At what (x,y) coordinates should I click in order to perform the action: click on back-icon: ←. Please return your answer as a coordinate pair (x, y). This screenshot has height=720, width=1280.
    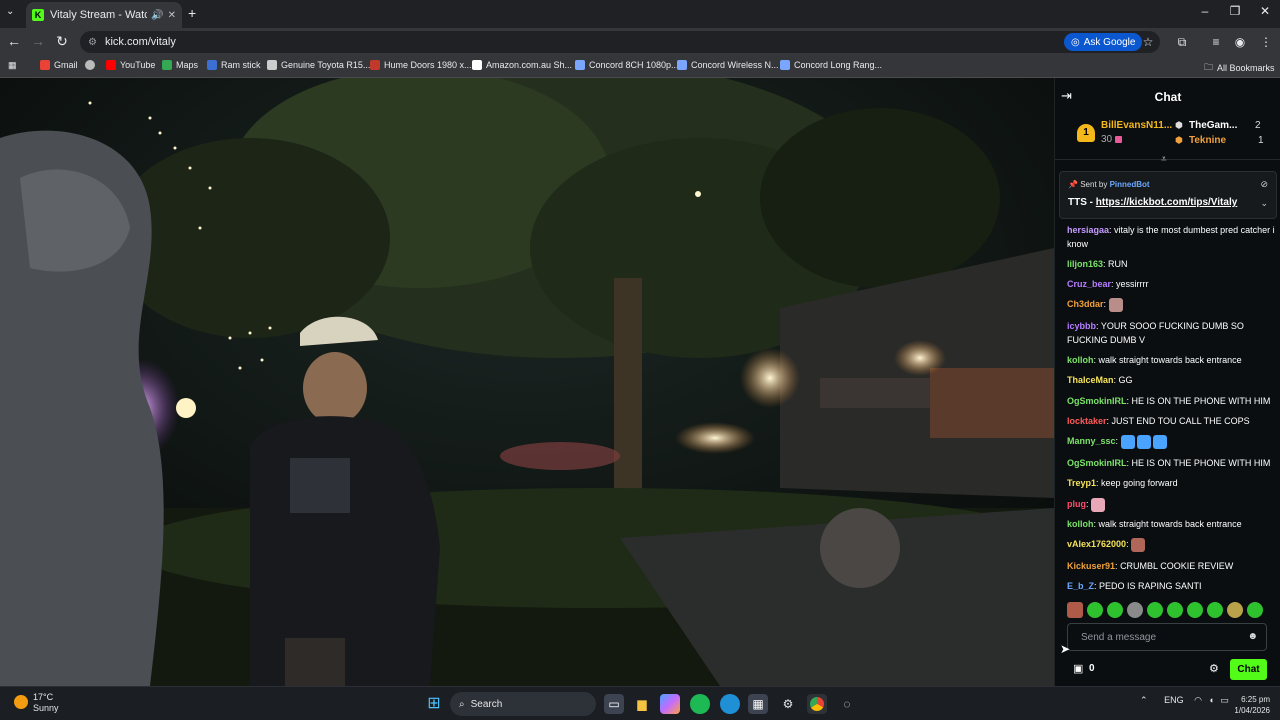
    Looking at the image, I should click on (14, 41).